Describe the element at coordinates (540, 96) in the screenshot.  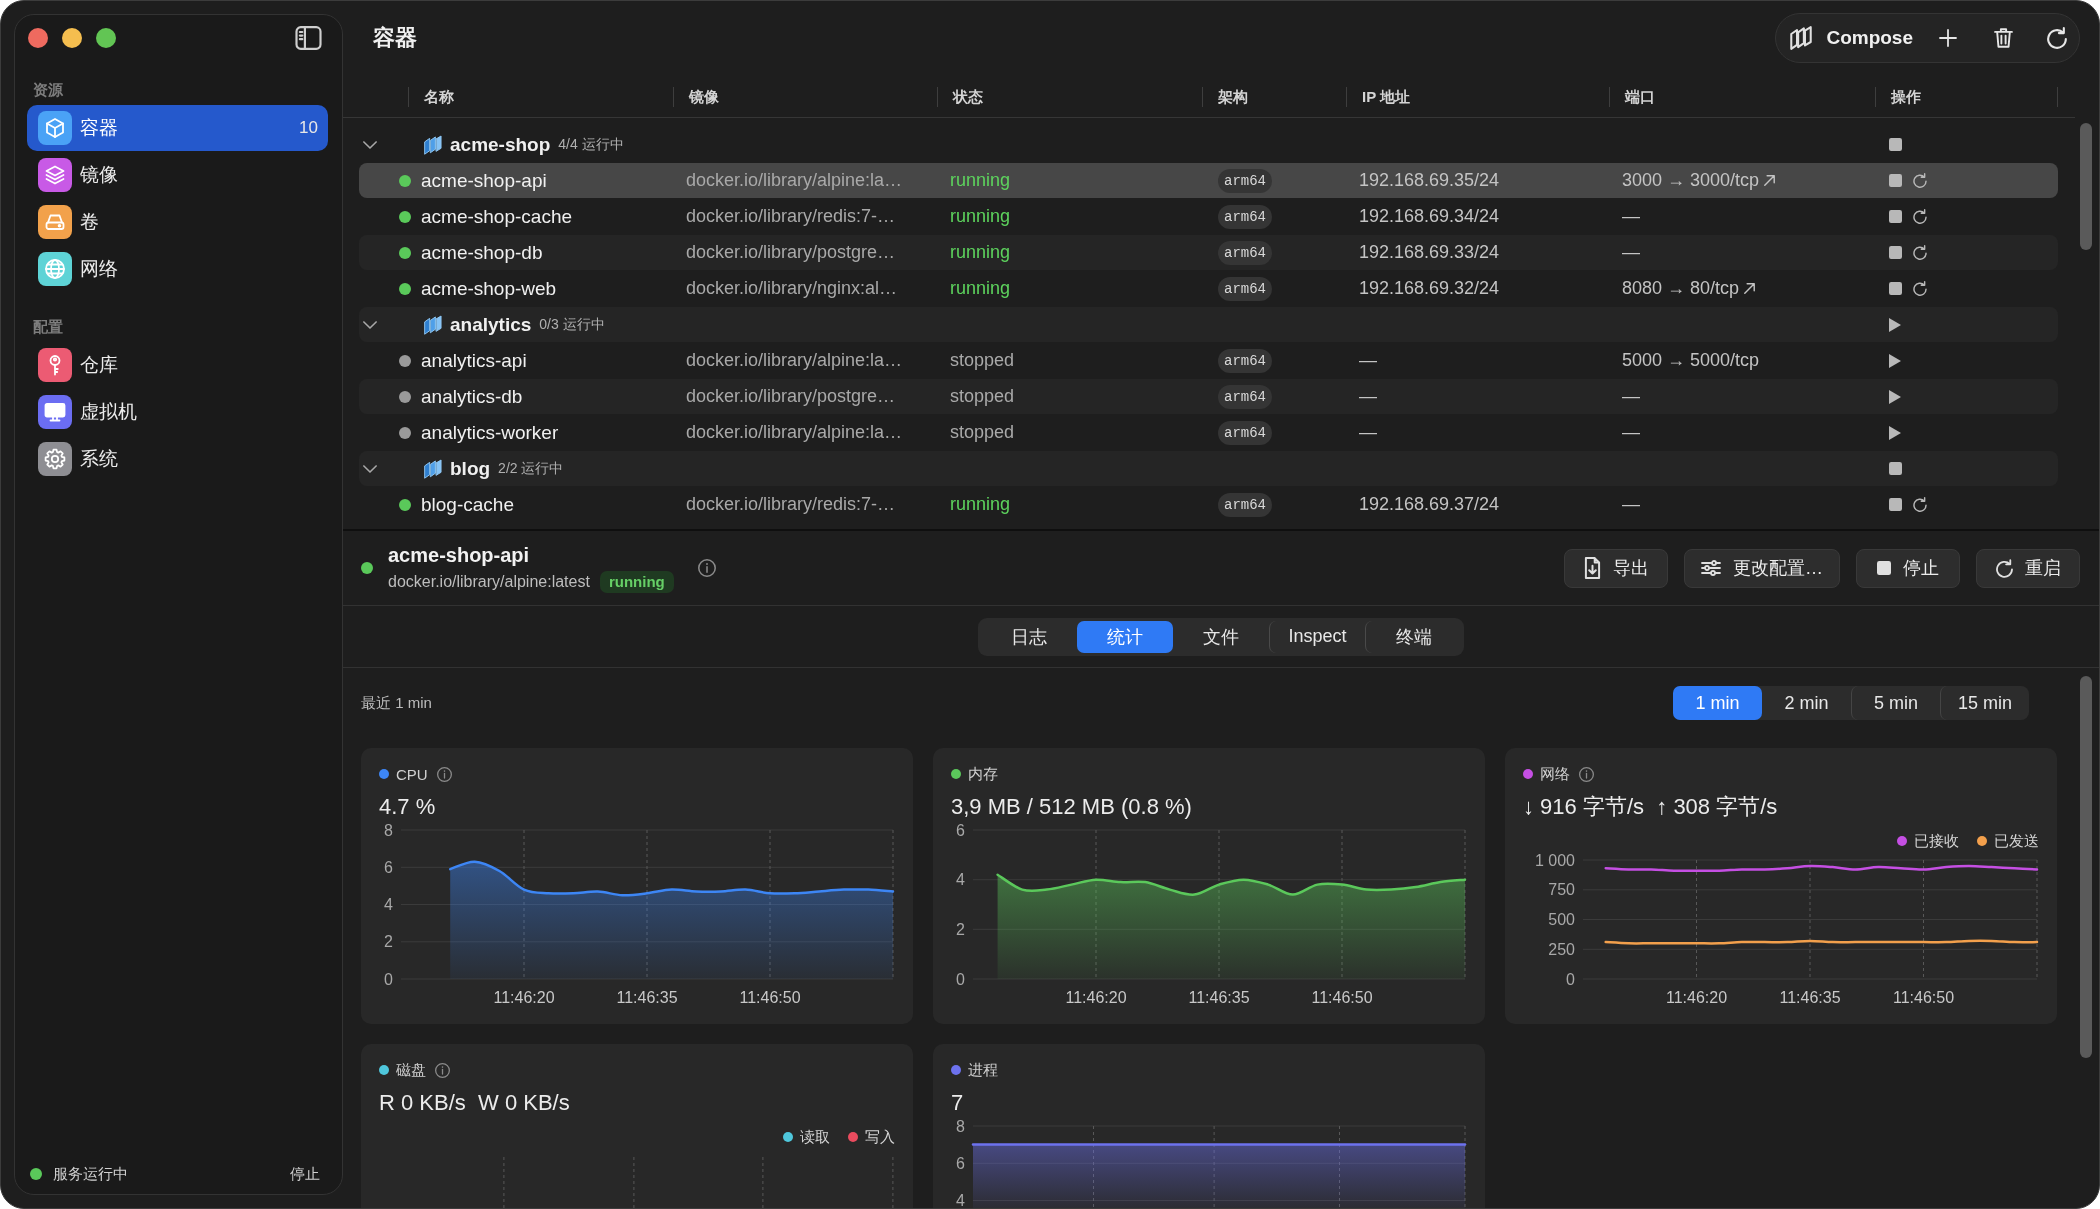
I see `column-header: 名称` at that location.